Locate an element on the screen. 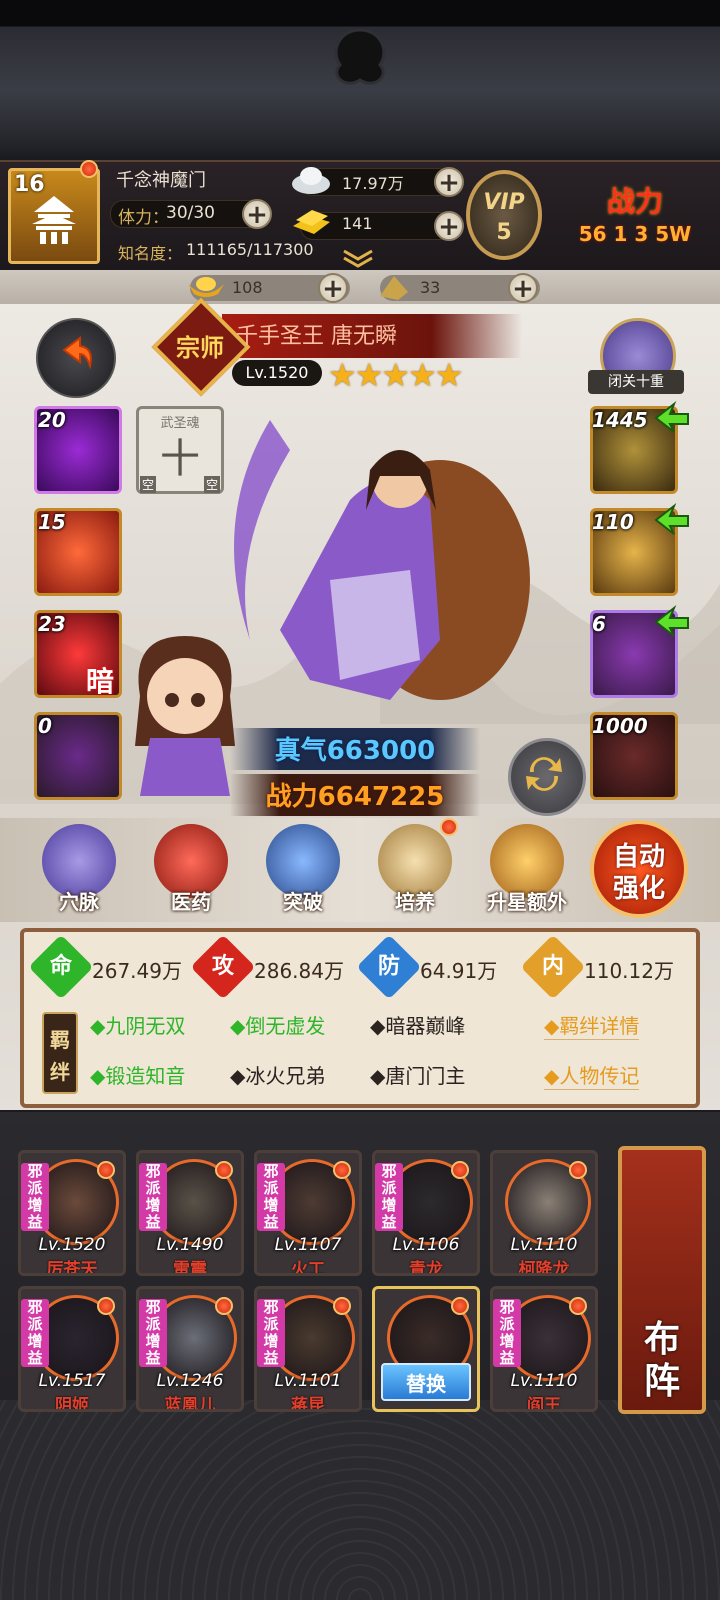 This screenshot has height=1600, width=720. hero-card: 邪派增益 Lv.1520 厉苍天 is located at coordinates (72, 1213).